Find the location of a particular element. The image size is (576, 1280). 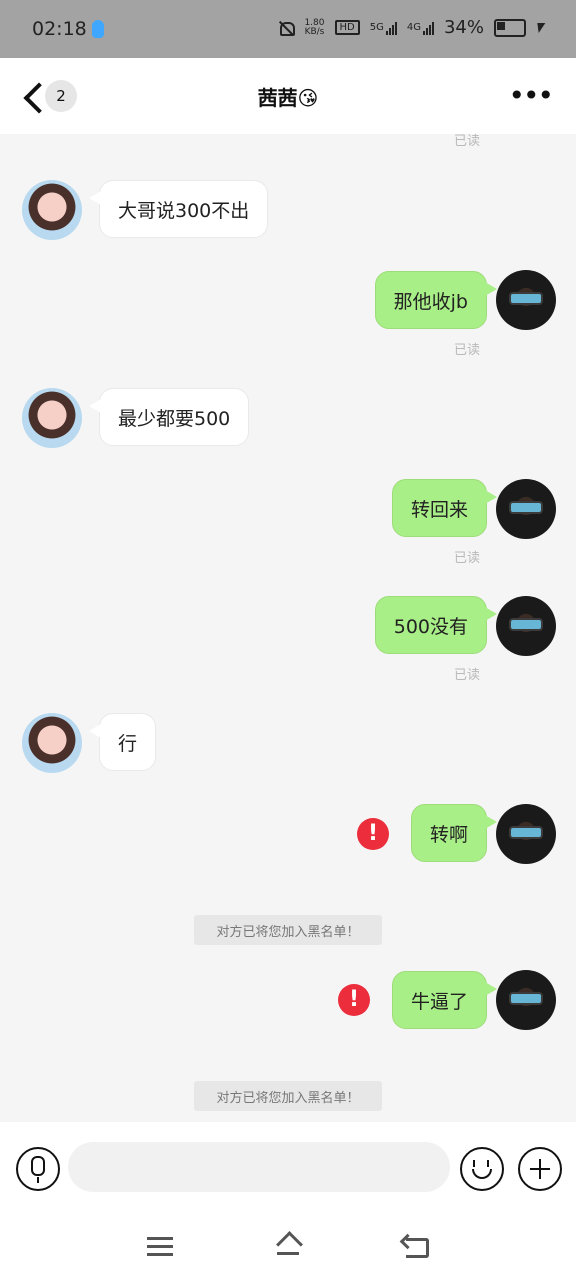

signal-4g: 4G is located at coordinates (420, 28).